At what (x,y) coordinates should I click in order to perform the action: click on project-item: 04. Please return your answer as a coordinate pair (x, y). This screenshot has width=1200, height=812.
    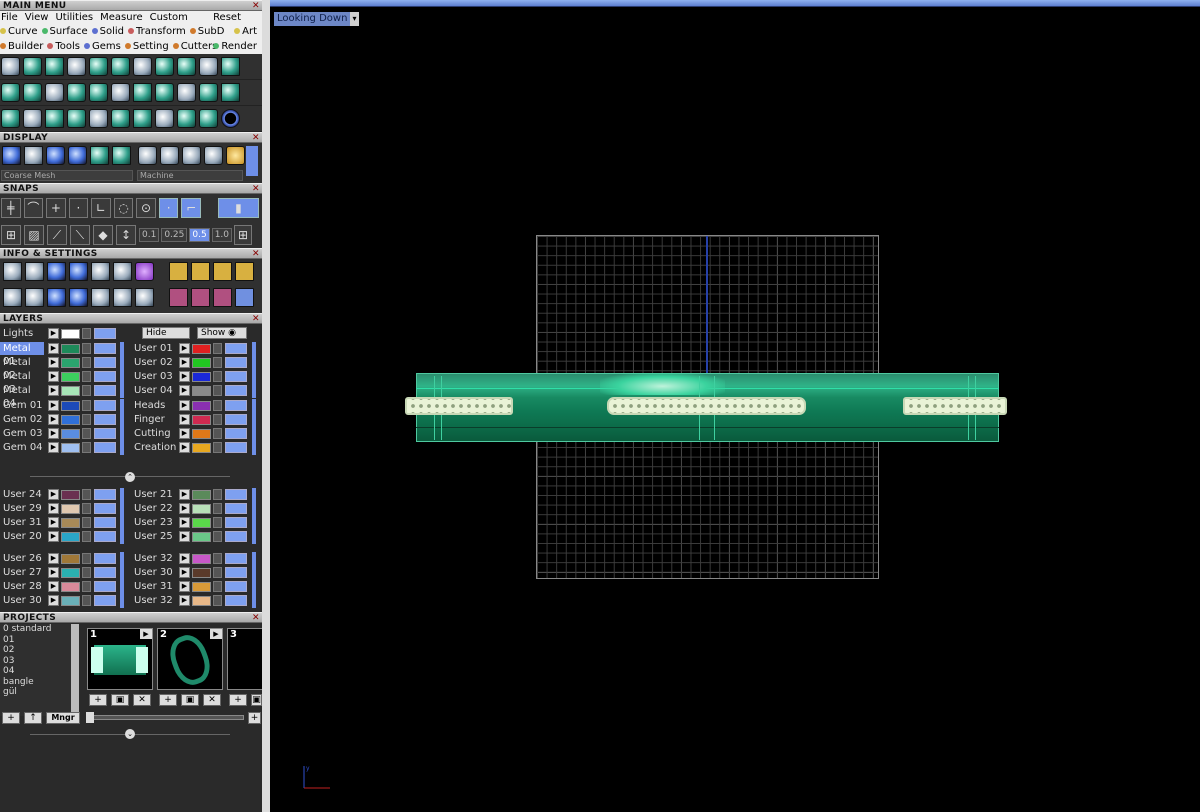
    Looking at the image, I should click on (39, 671).